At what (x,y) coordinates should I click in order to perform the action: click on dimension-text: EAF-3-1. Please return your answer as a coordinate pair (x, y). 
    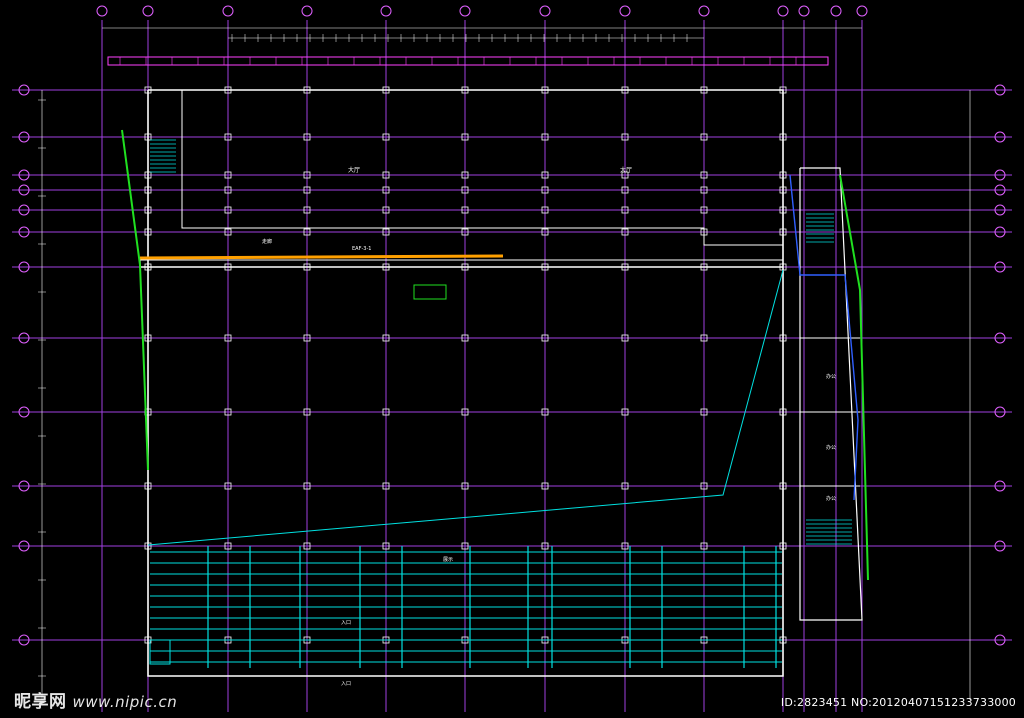
    Looking at the image, I should click on (361, 249).